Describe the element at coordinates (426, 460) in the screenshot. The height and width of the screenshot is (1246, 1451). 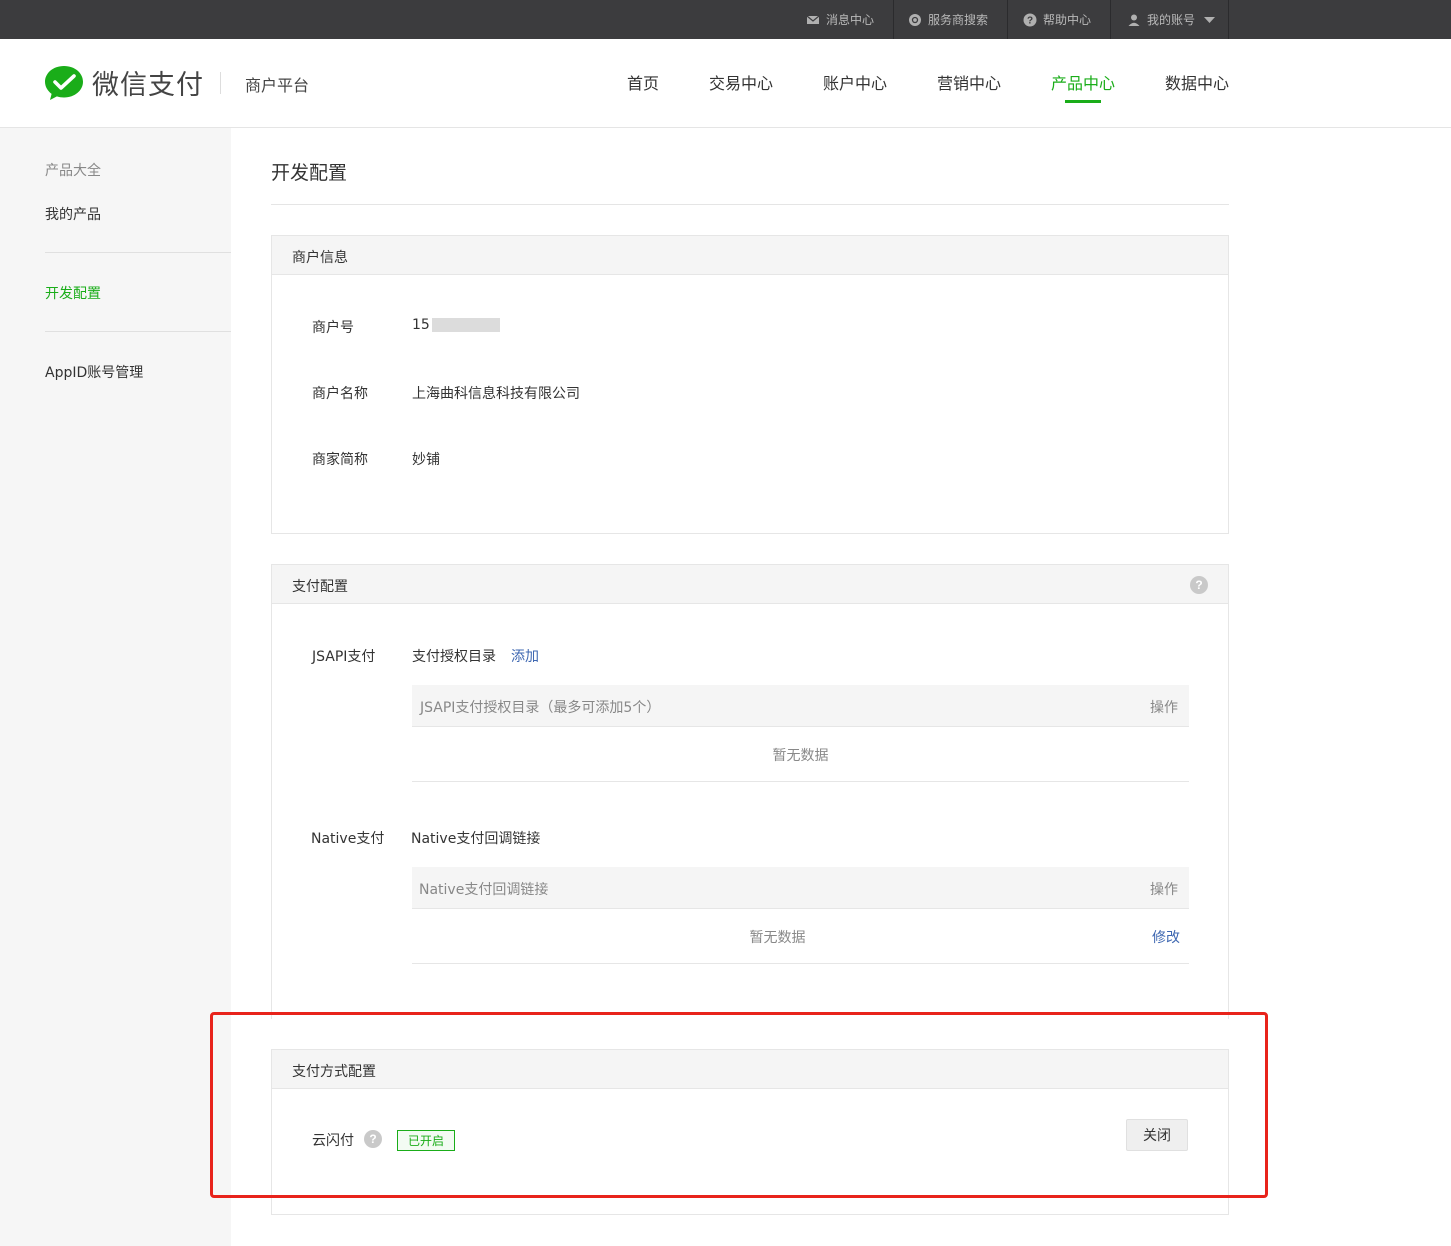
I see `merchant-short-name-value: 妙铺` at that location.